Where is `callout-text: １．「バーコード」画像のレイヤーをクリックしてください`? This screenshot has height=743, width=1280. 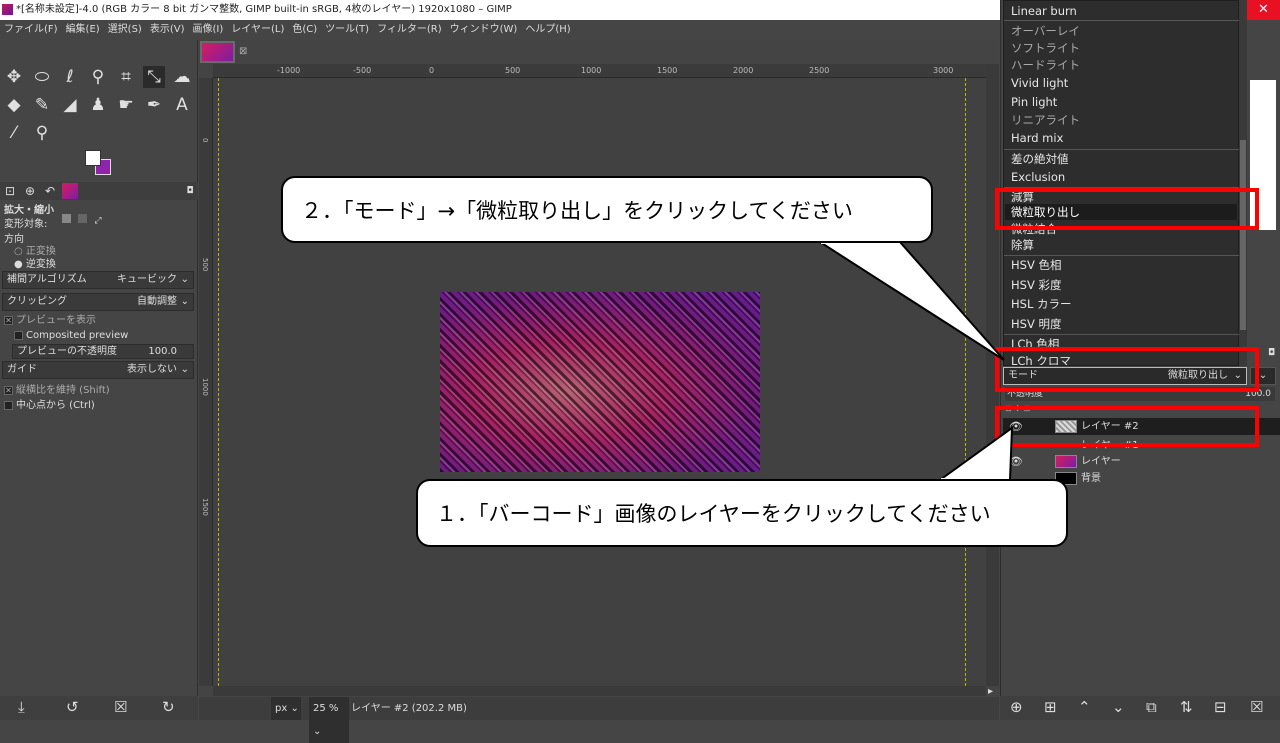 callout-text: １．「バーコード」画像のレイヤーをクリックしてください is located at coordinates (713, 514).